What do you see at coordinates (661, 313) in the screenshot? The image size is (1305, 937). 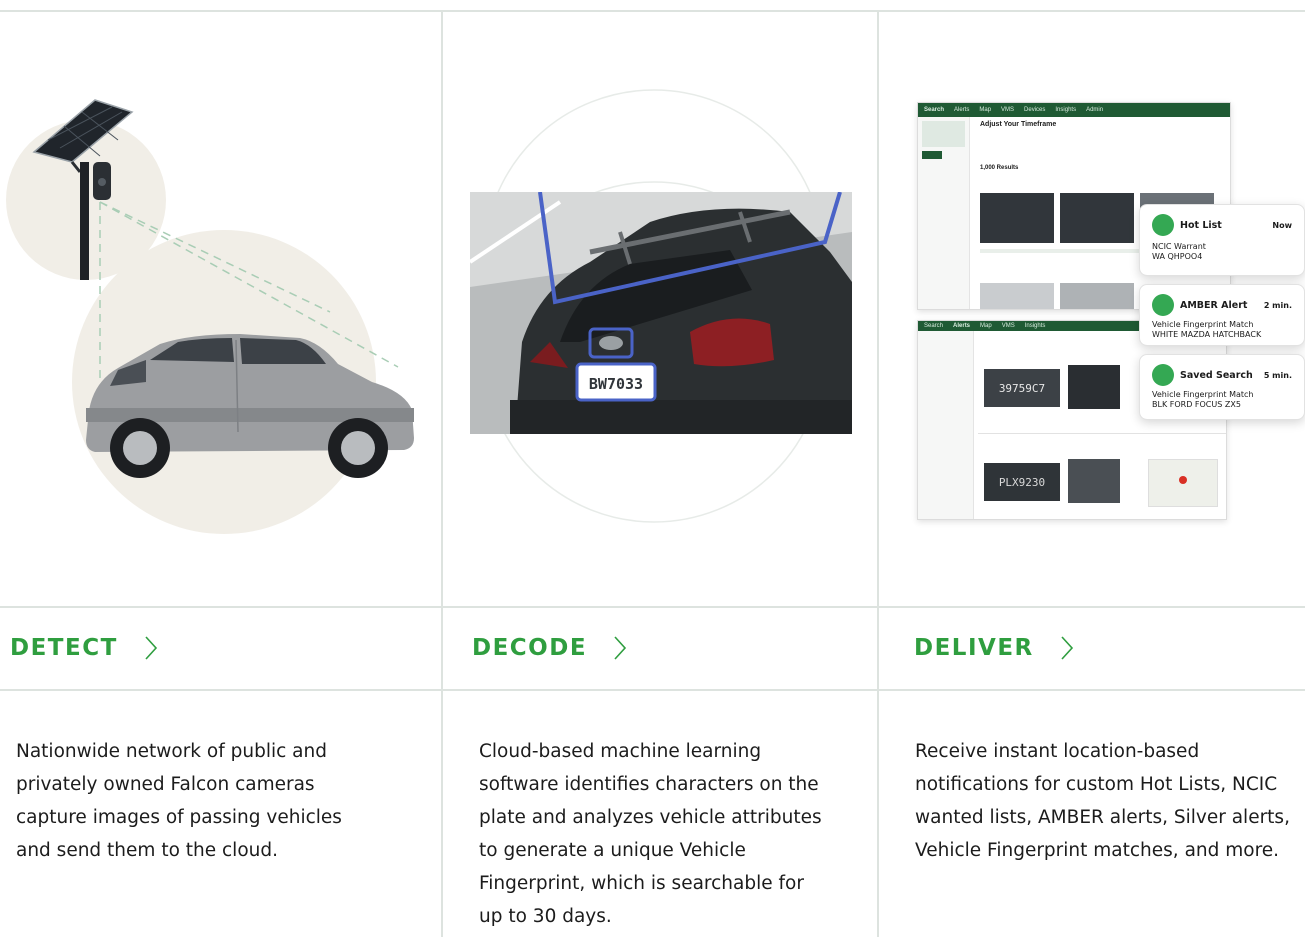 I see `vehicle-rear-photo: BW7033` at bounding box center [661, 313].